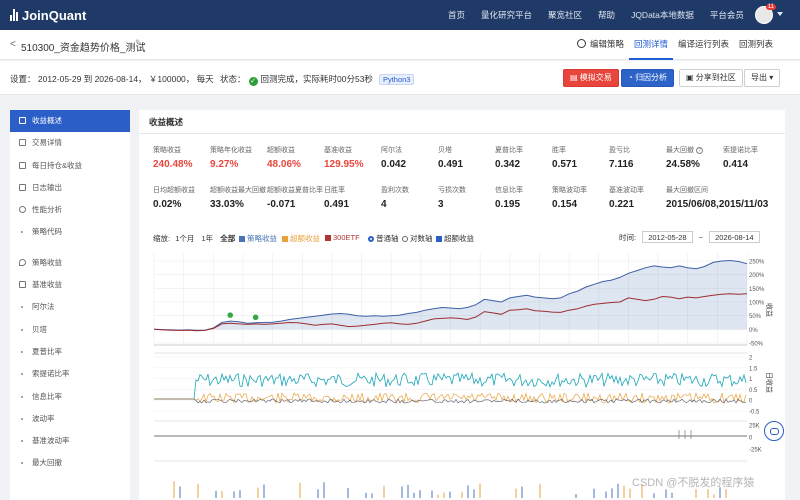  Describe the element at coordinates (667, 237) in the screenshot. I see `date-from-input: 2012-05-28` at that location.